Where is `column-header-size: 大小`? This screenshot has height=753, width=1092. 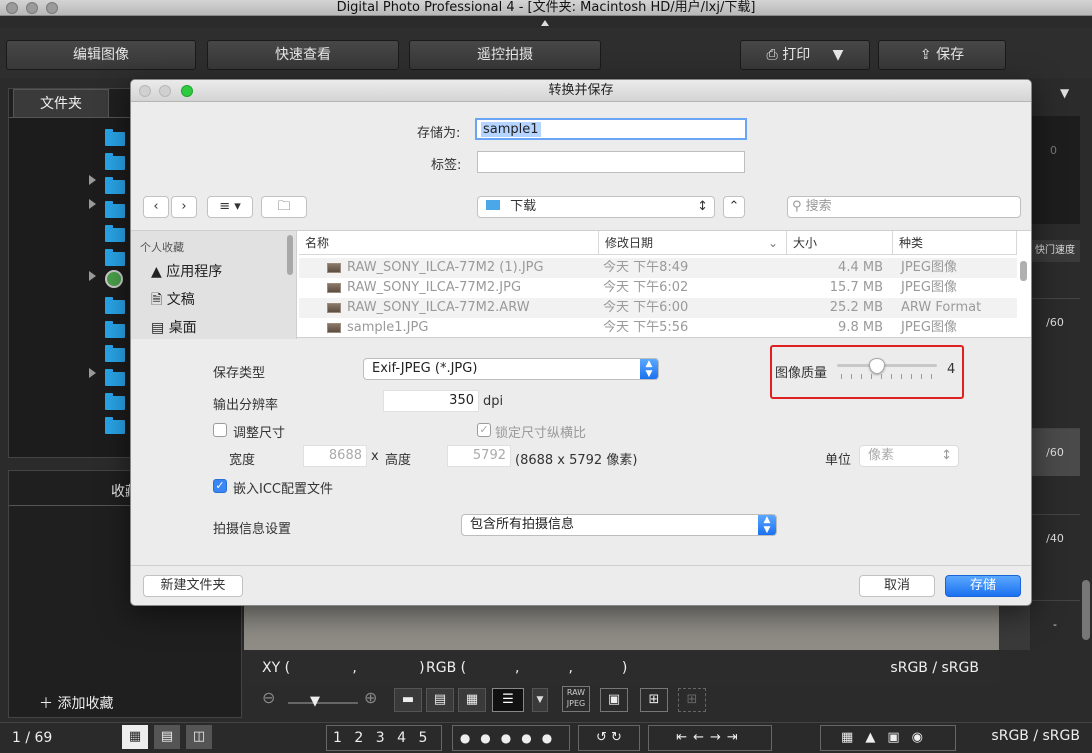 column-header-size: 大小 is located at coordinates (840, 243).